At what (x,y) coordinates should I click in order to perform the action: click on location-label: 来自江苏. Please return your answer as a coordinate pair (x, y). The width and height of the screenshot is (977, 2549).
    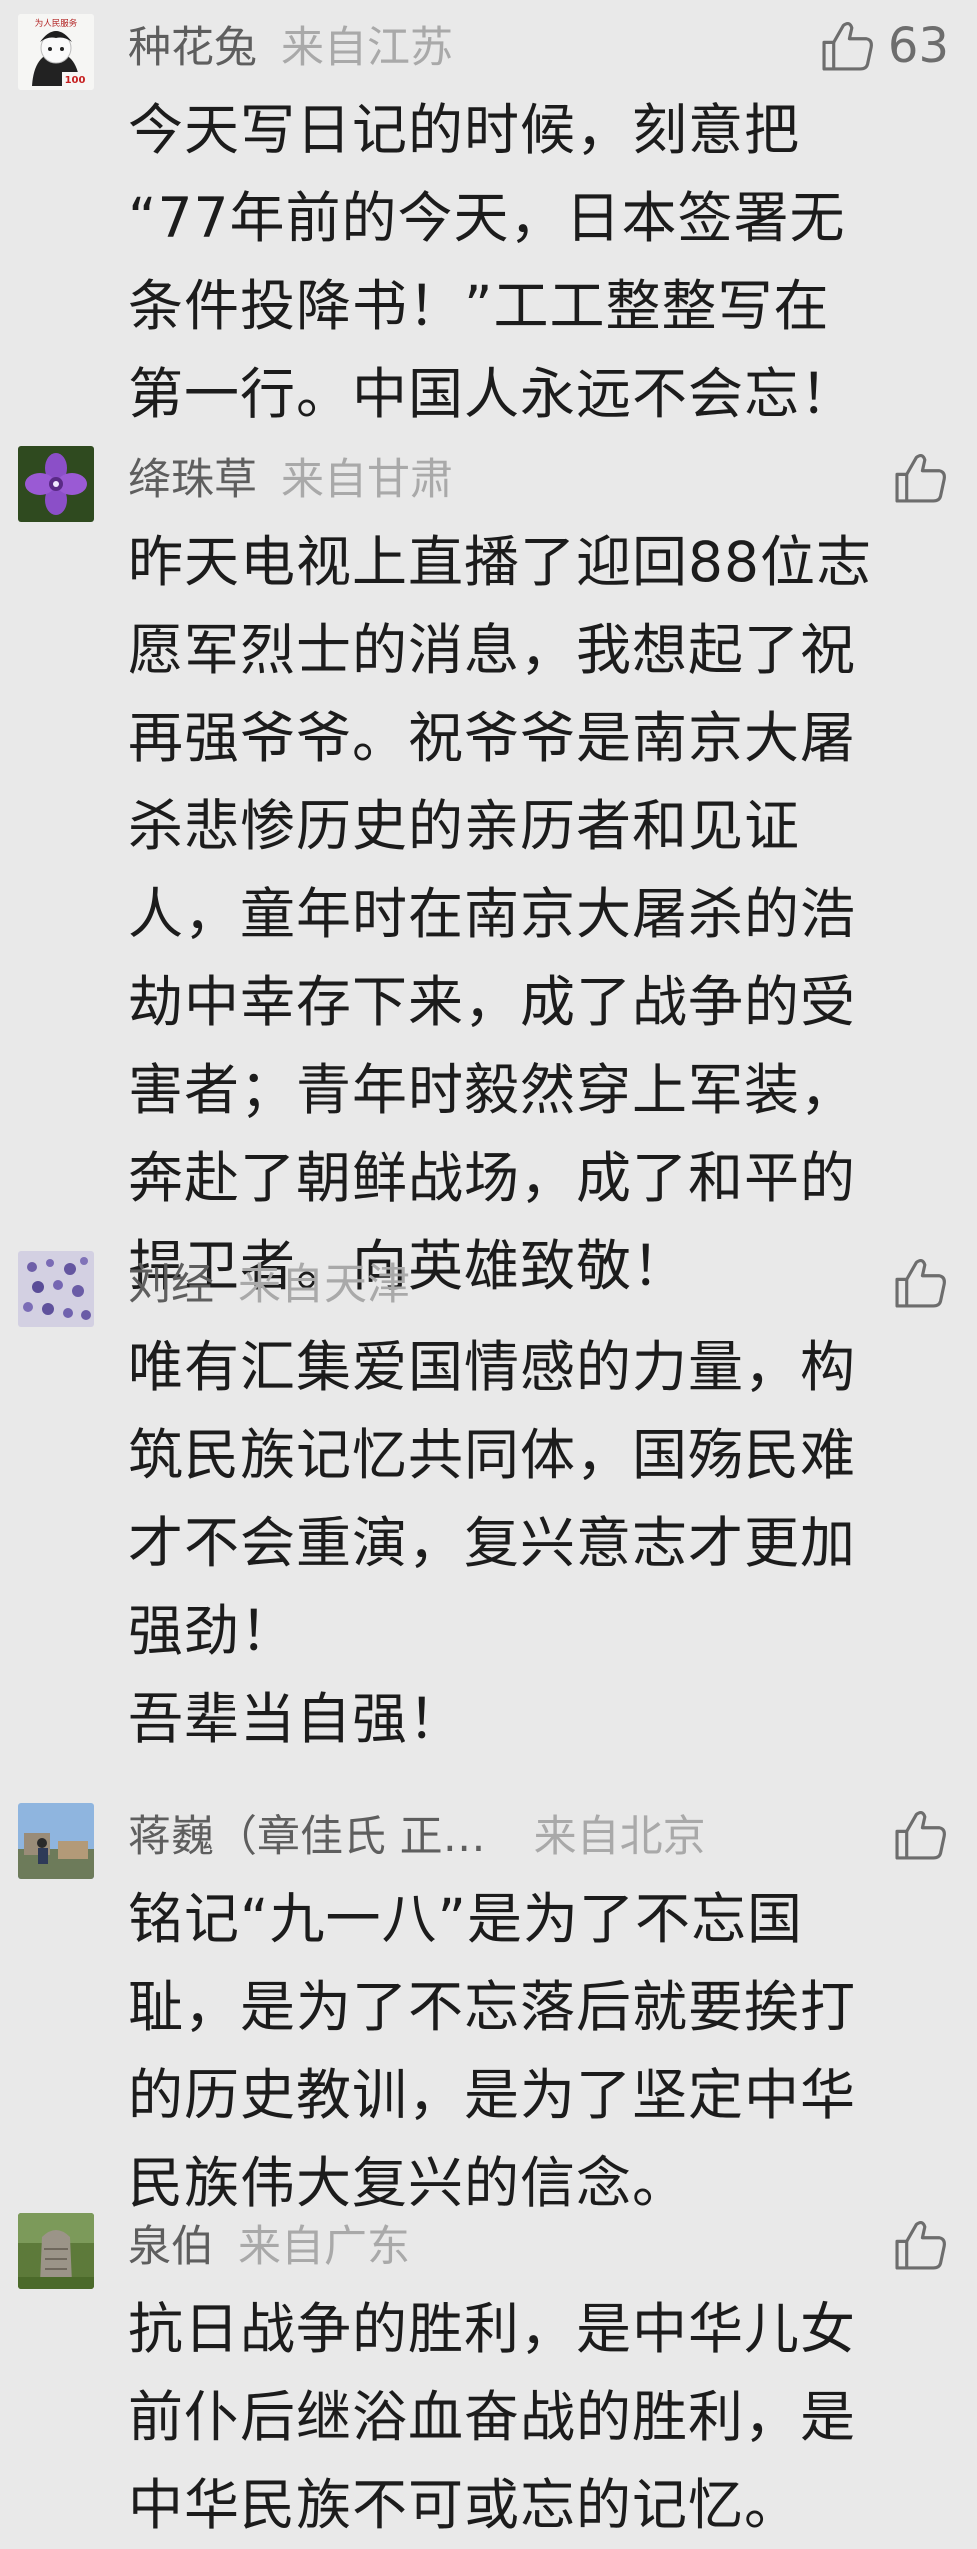
    Looking at the image, I should click on (367, 48).